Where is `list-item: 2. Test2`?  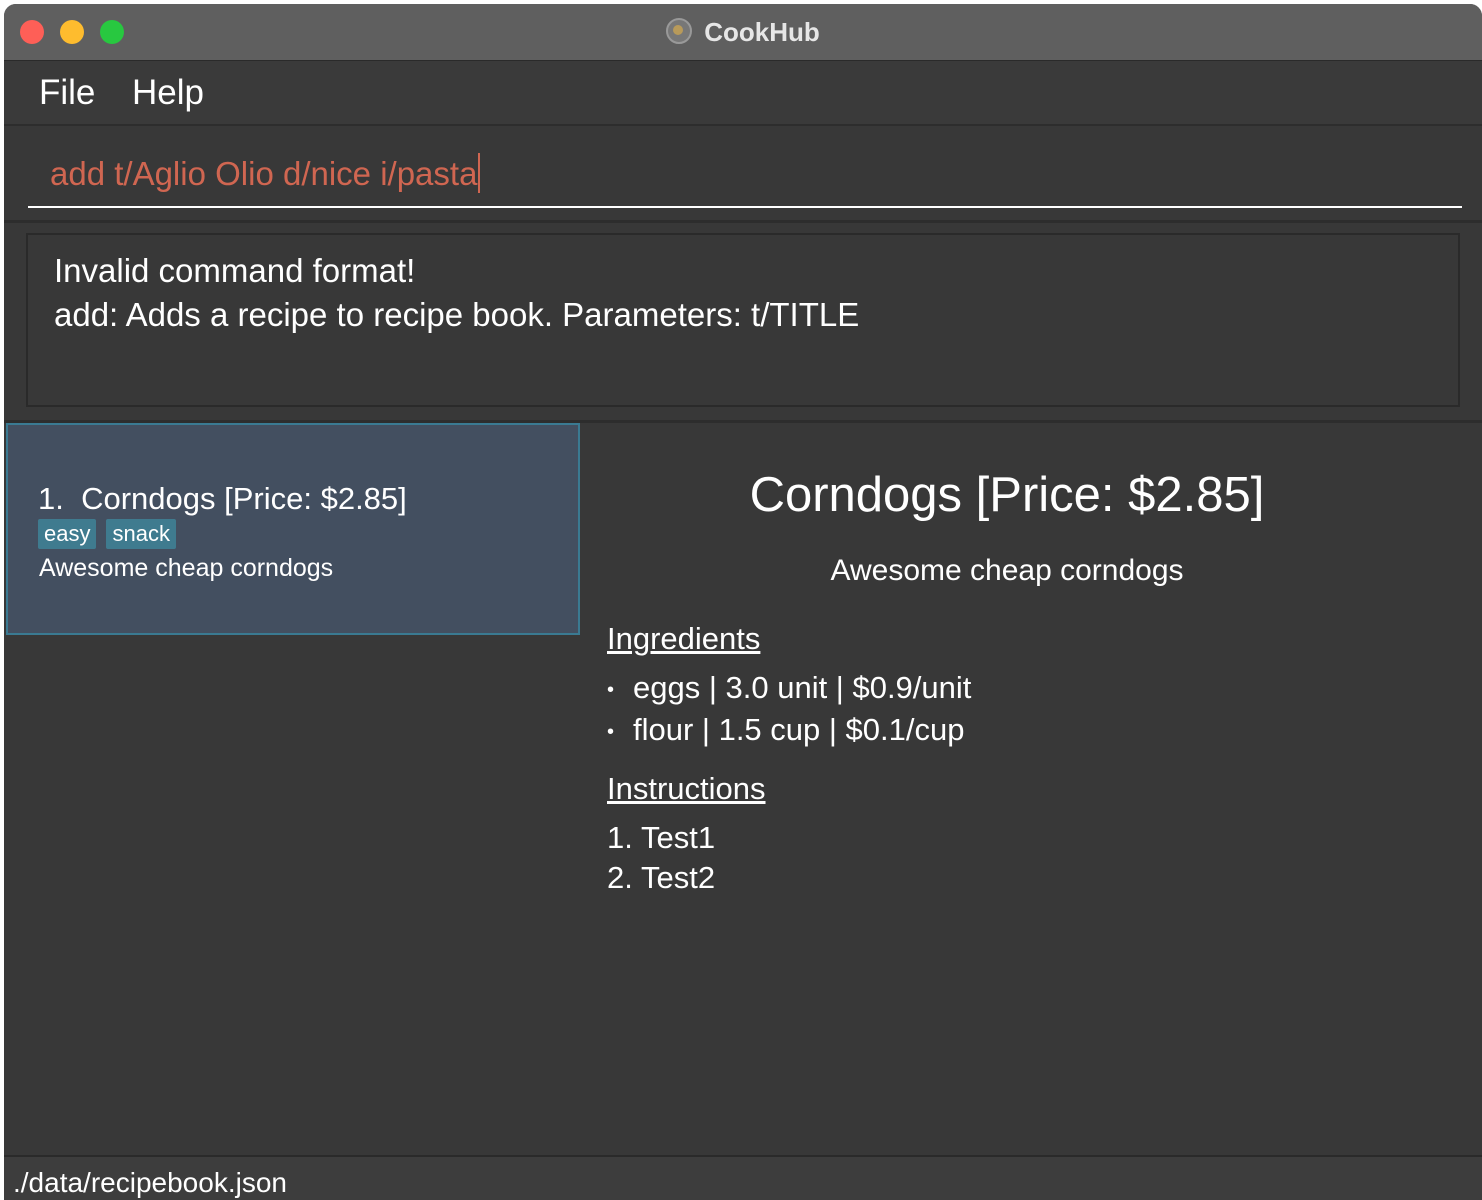
list-item: 2. Test2 is located at coordinates (661, 878).